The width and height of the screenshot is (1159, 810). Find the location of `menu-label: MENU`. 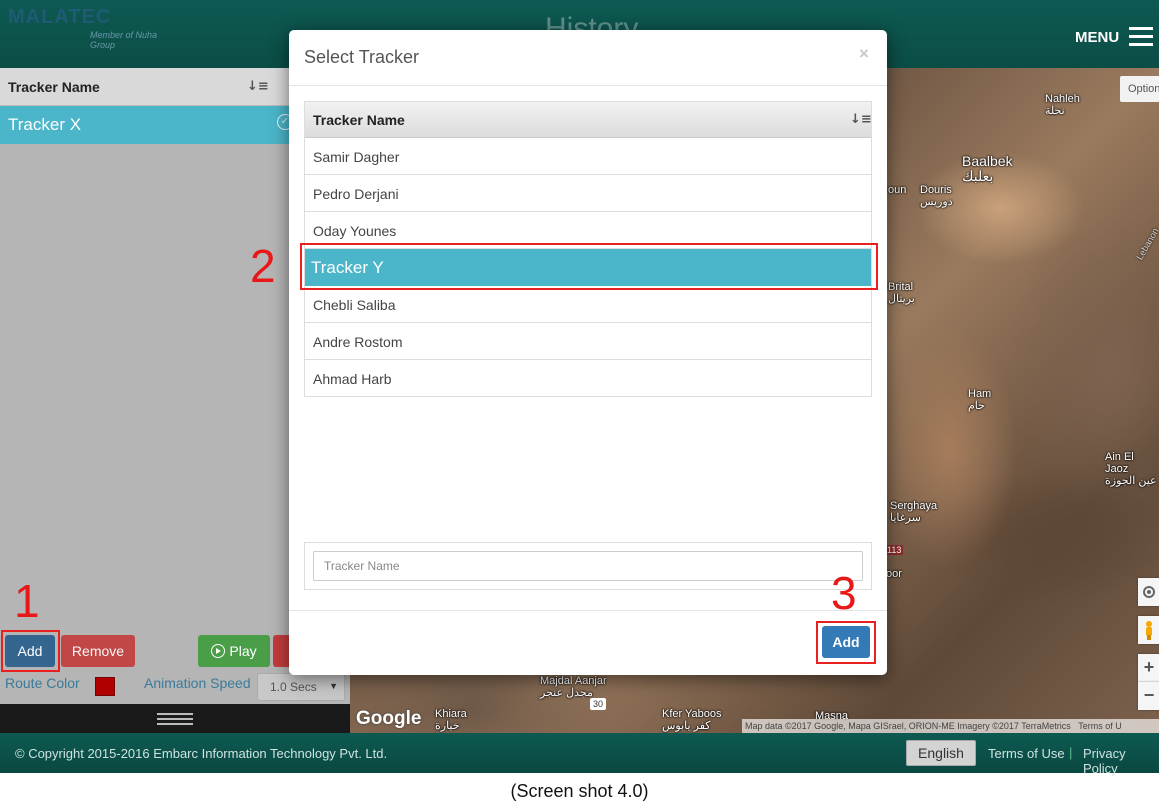

menu-label: MENU is located at coordinates (1097, 37).